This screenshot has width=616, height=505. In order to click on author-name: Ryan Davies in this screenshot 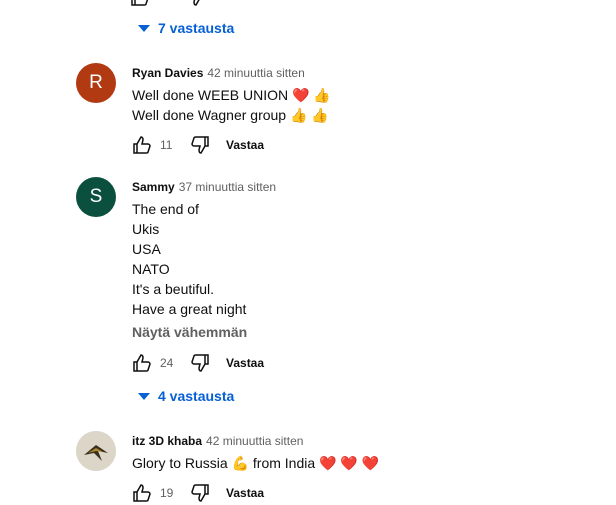, I will do `click(167, 73)`.